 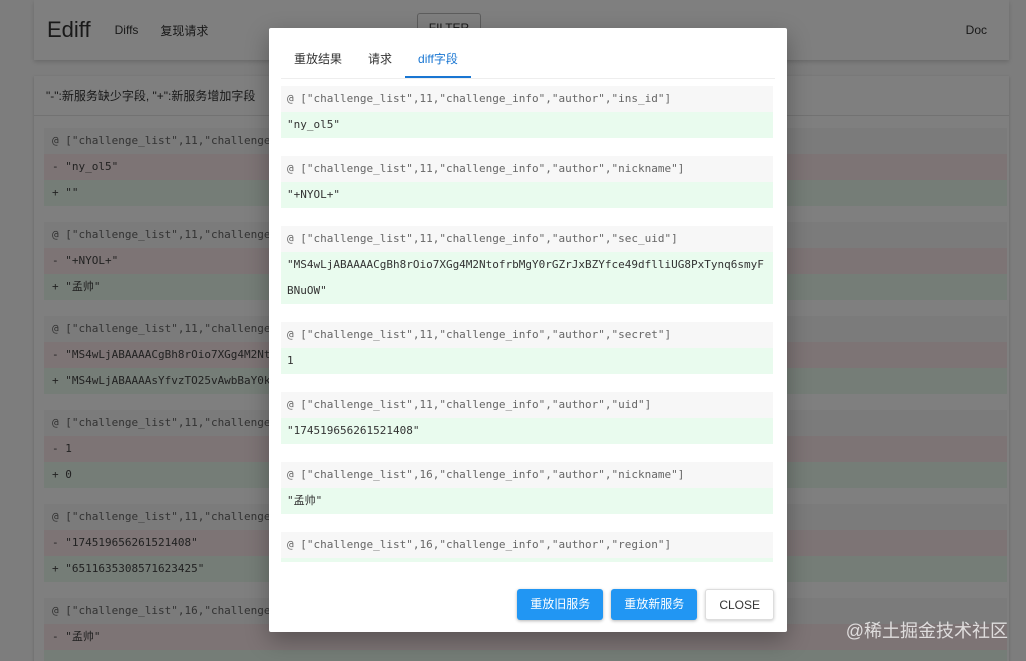 What do you see at coordinates (739, 604) in the screenshot?
I see `close-button: CLOSE` at bounding box center [739, 604].